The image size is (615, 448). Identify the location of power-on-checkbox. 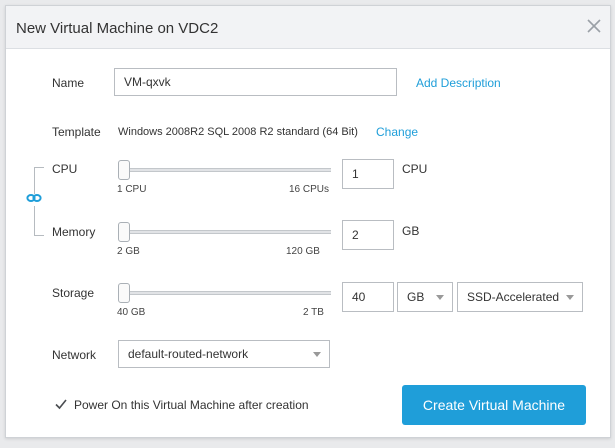
(61, 404).